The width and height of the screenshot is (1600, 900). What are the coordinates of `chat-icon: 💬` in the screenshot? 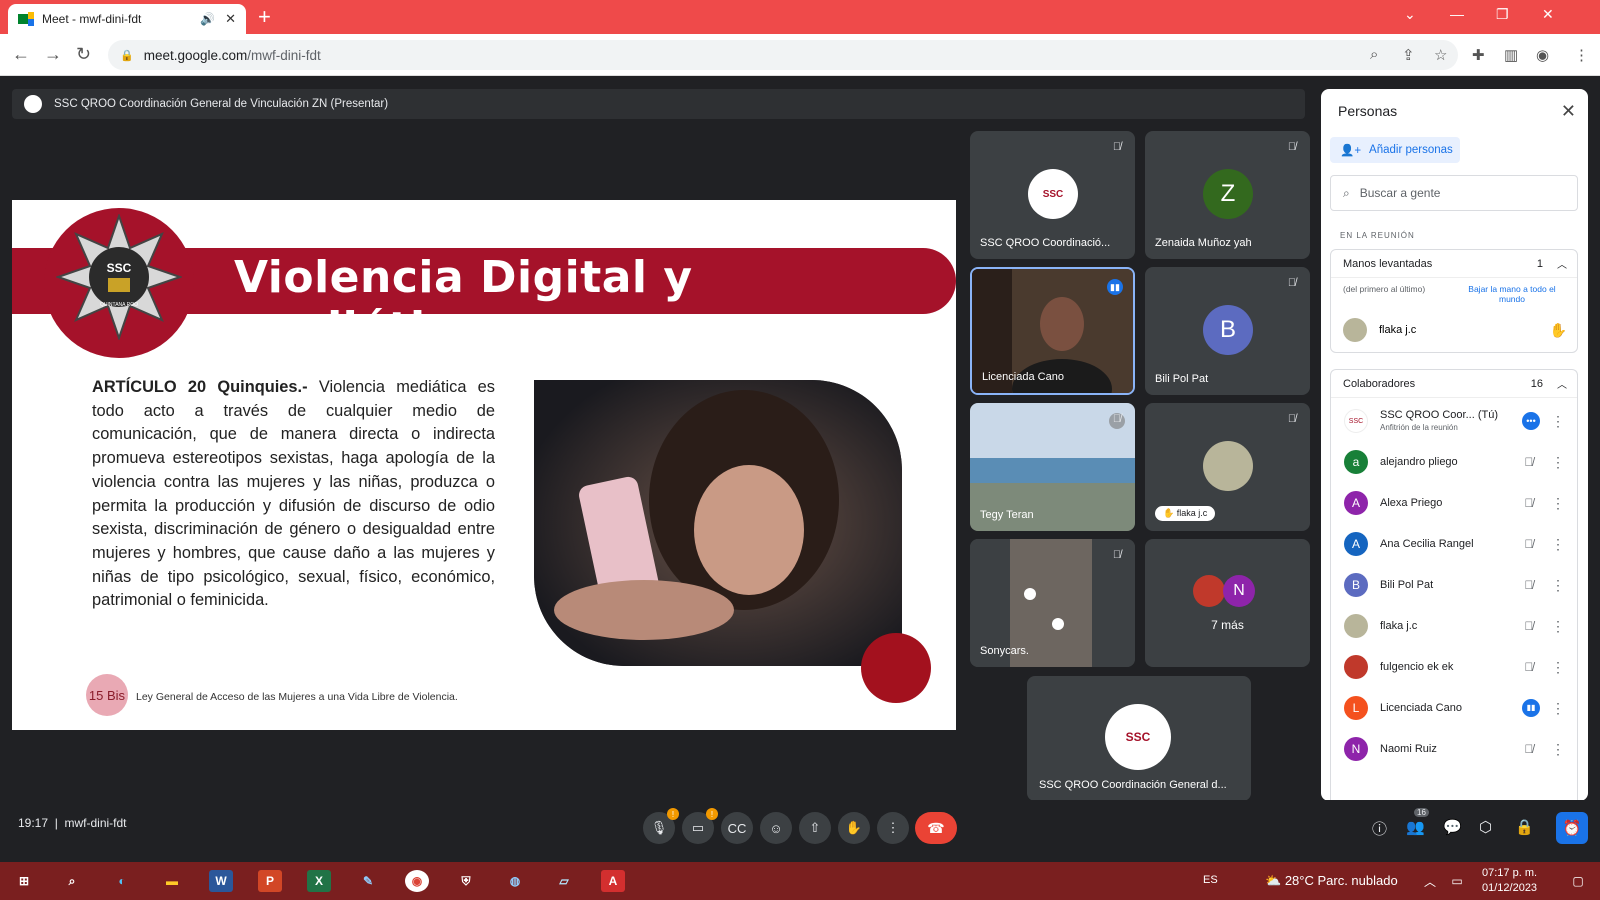 It's located at (1452, 827).